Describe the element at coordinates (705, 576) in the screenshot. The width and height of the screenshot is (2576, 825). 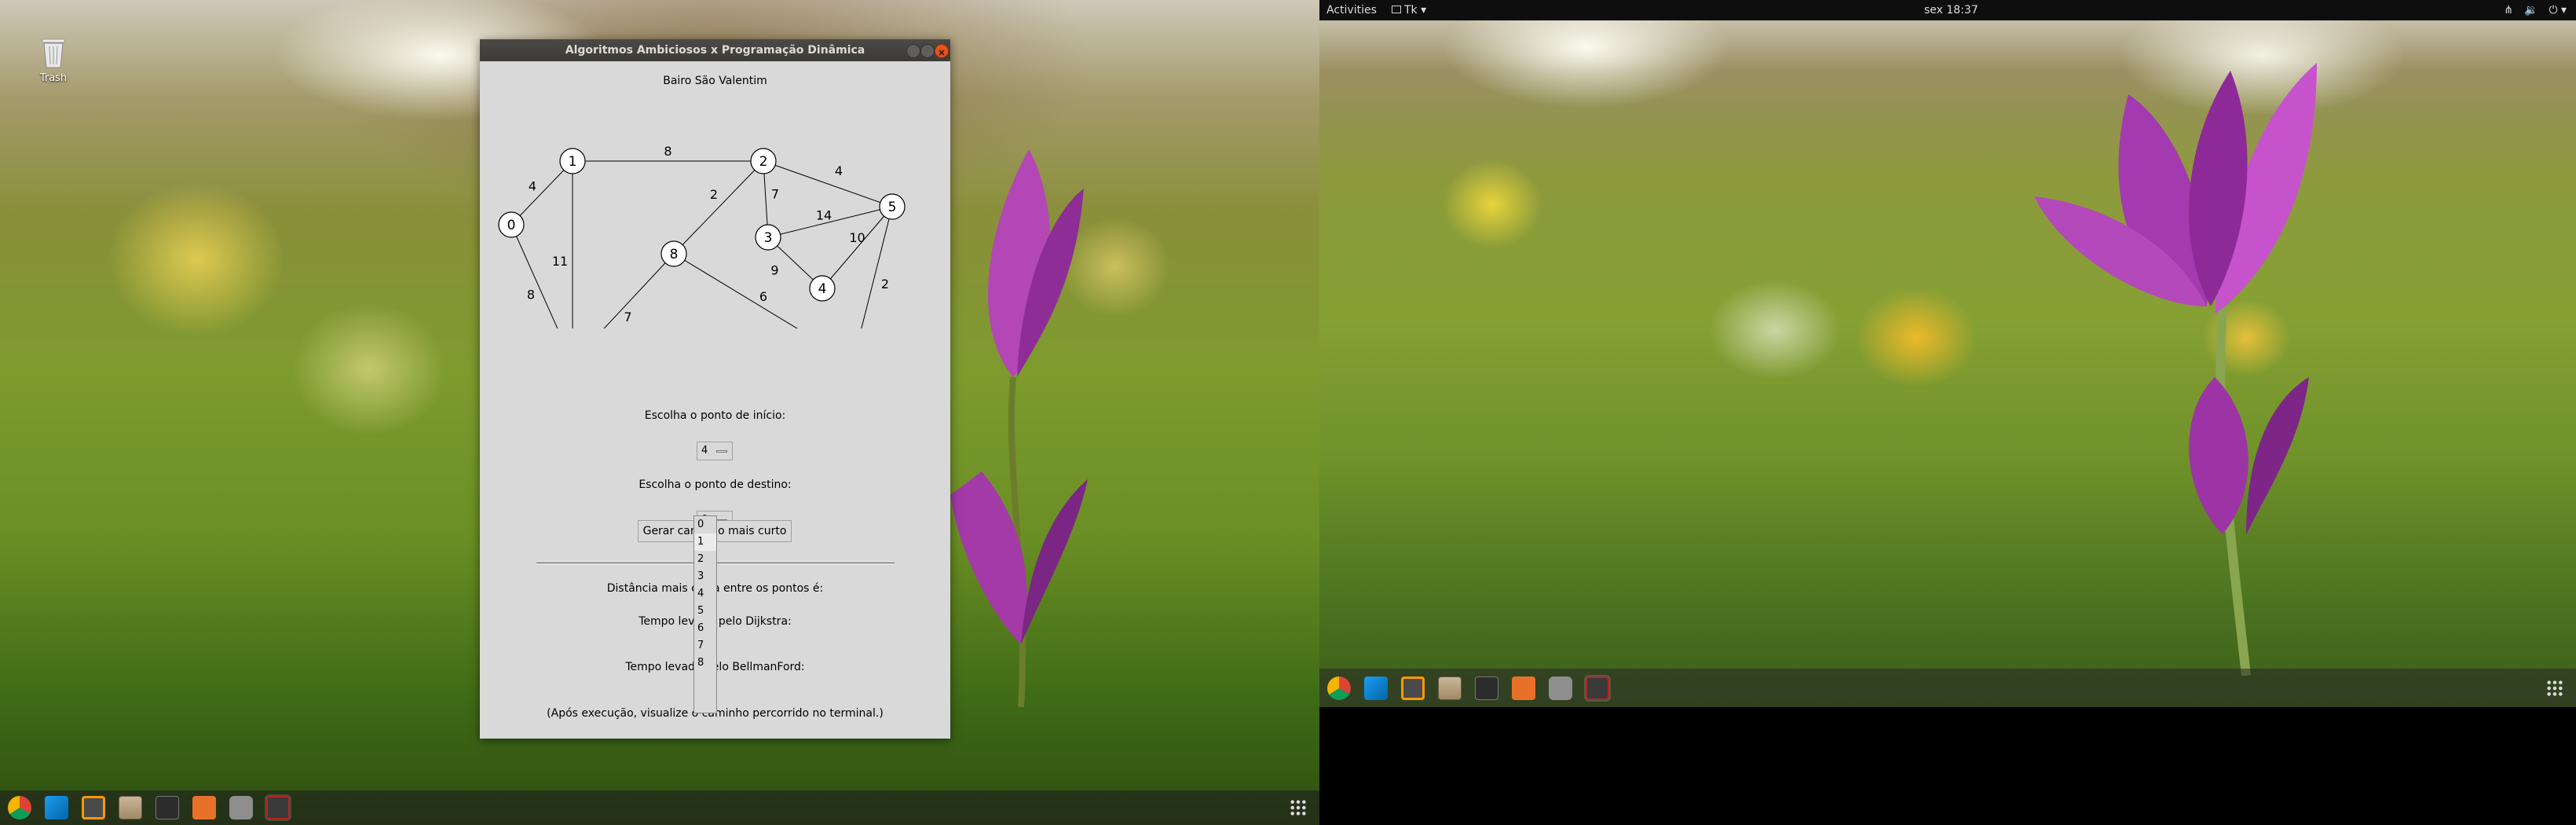
I see `dropdown-option: 3` at that location.